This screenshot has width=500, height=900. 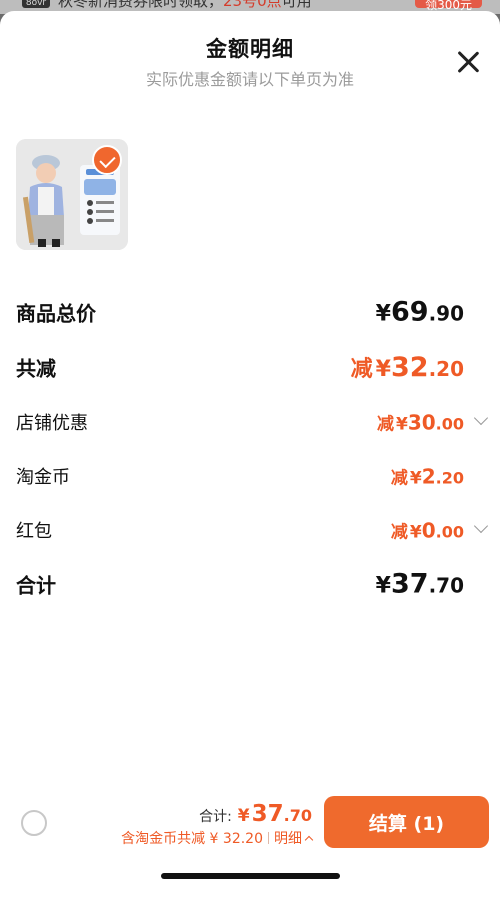 I want to click on checkout-button: 结算 (1), so click(x=406, y=822).